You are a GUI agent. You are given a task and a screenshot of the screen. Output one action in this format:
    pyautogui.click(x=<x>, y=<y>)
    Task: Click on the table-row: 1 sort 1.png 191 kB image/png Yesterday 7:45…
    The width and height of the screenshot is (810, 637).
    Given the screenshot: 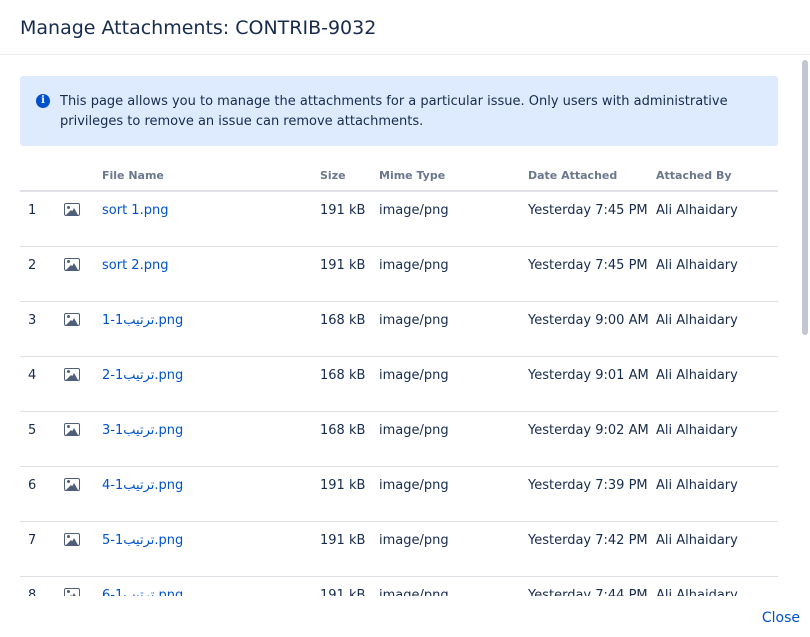 What is the action you would take?
    pyautogui.click(x=399, y=219)
    